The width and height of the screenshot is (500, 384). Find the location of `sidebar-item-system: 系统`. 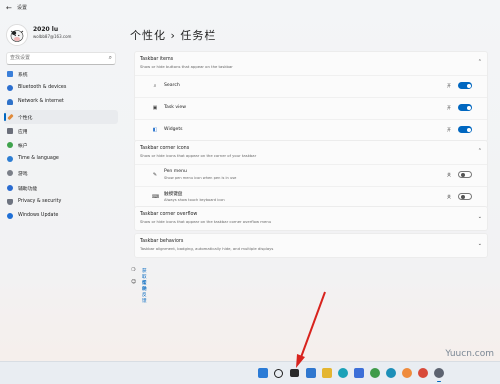

sidebar-item-system: 系统 is located at coordinates (61, 74).